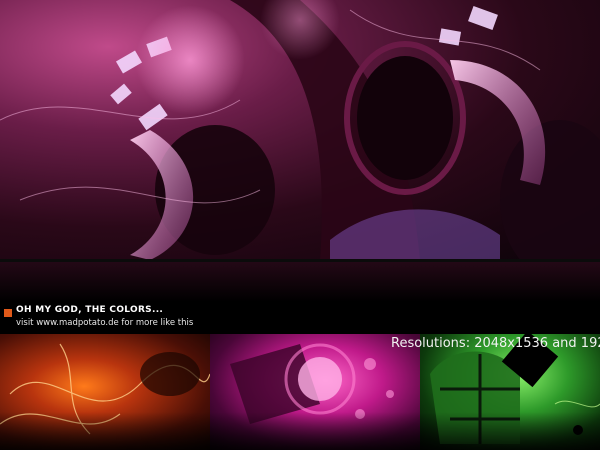 This screenshot has height=450, width=600. Describe the element at coordinates (510, 392) in the screenshot. I see `thumbnail-green` at that location.